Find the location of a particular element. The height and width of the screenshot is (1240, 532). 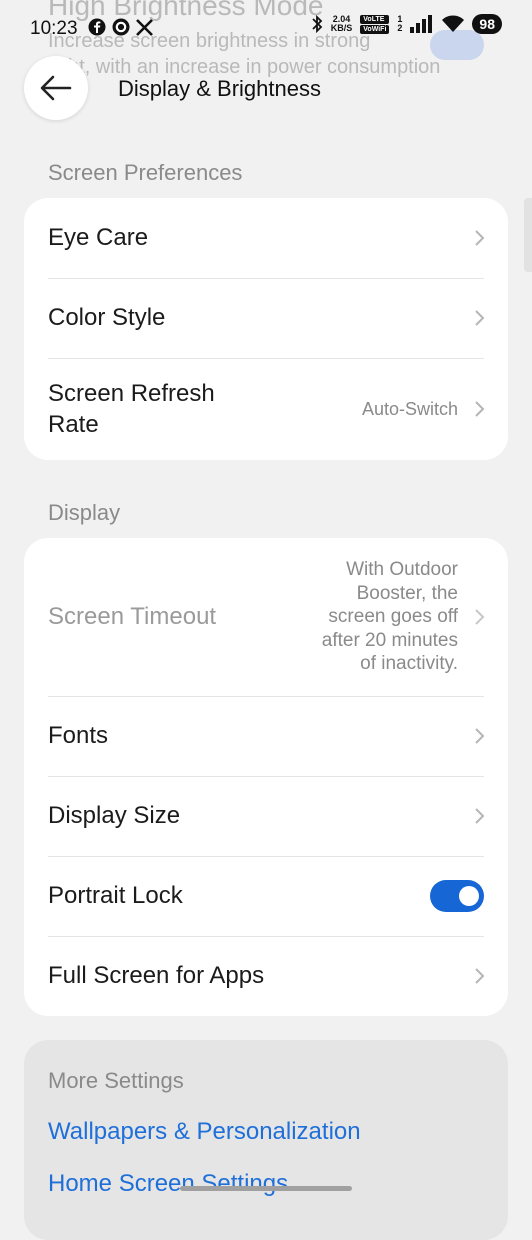

scroll-indicator is located at coordinates (528, 235).